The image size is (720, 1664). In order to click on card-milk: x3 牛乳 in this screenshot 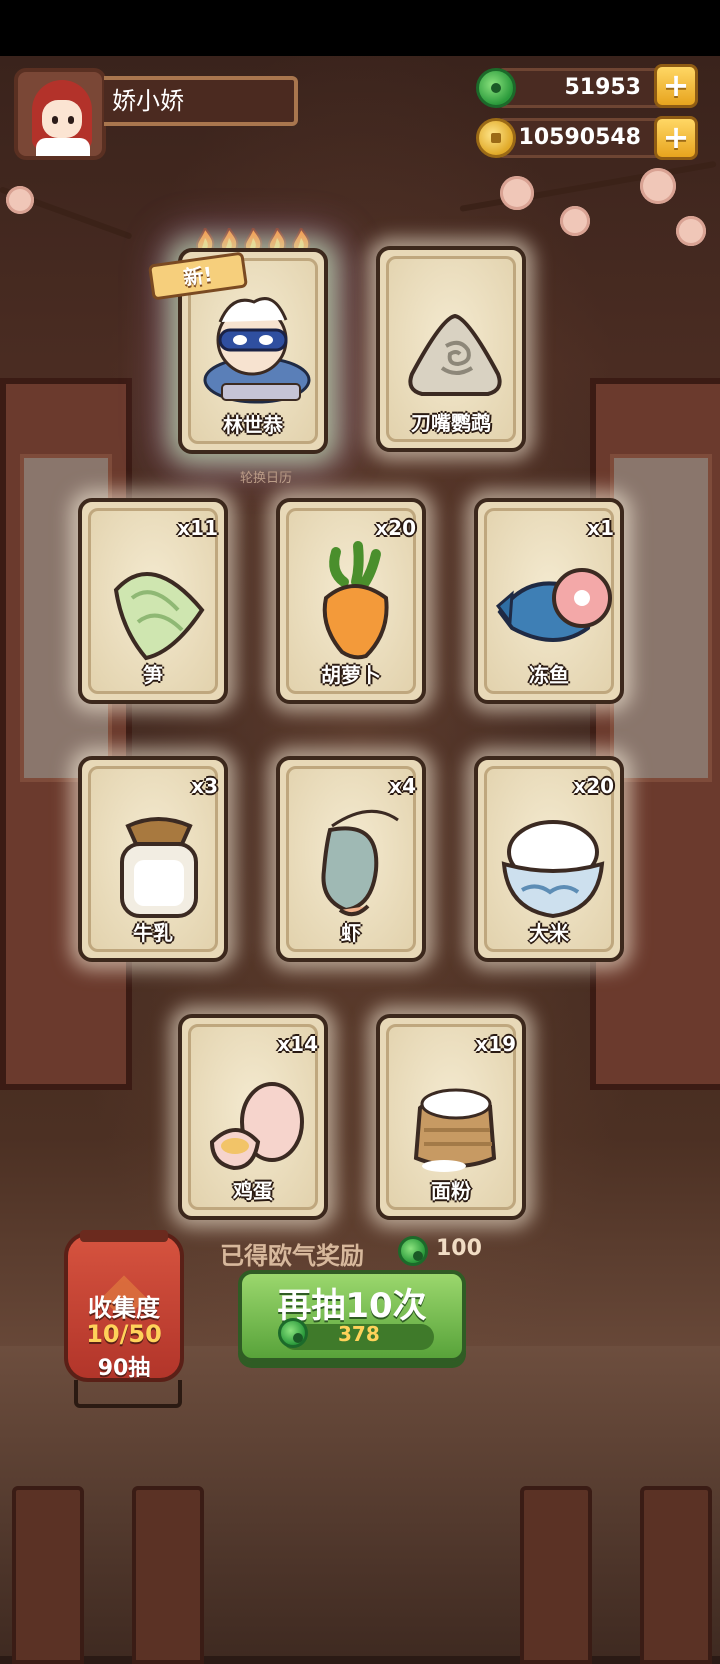, I will do `click(153, 859)`.